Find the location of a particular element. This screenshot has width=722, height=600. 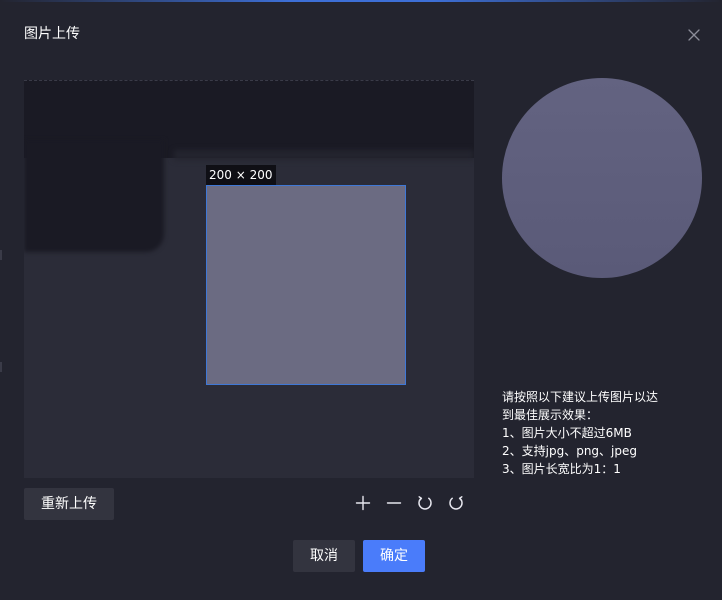

tips-line: 3、图片长宽比为1：1 is located at coordinates (561, 469).